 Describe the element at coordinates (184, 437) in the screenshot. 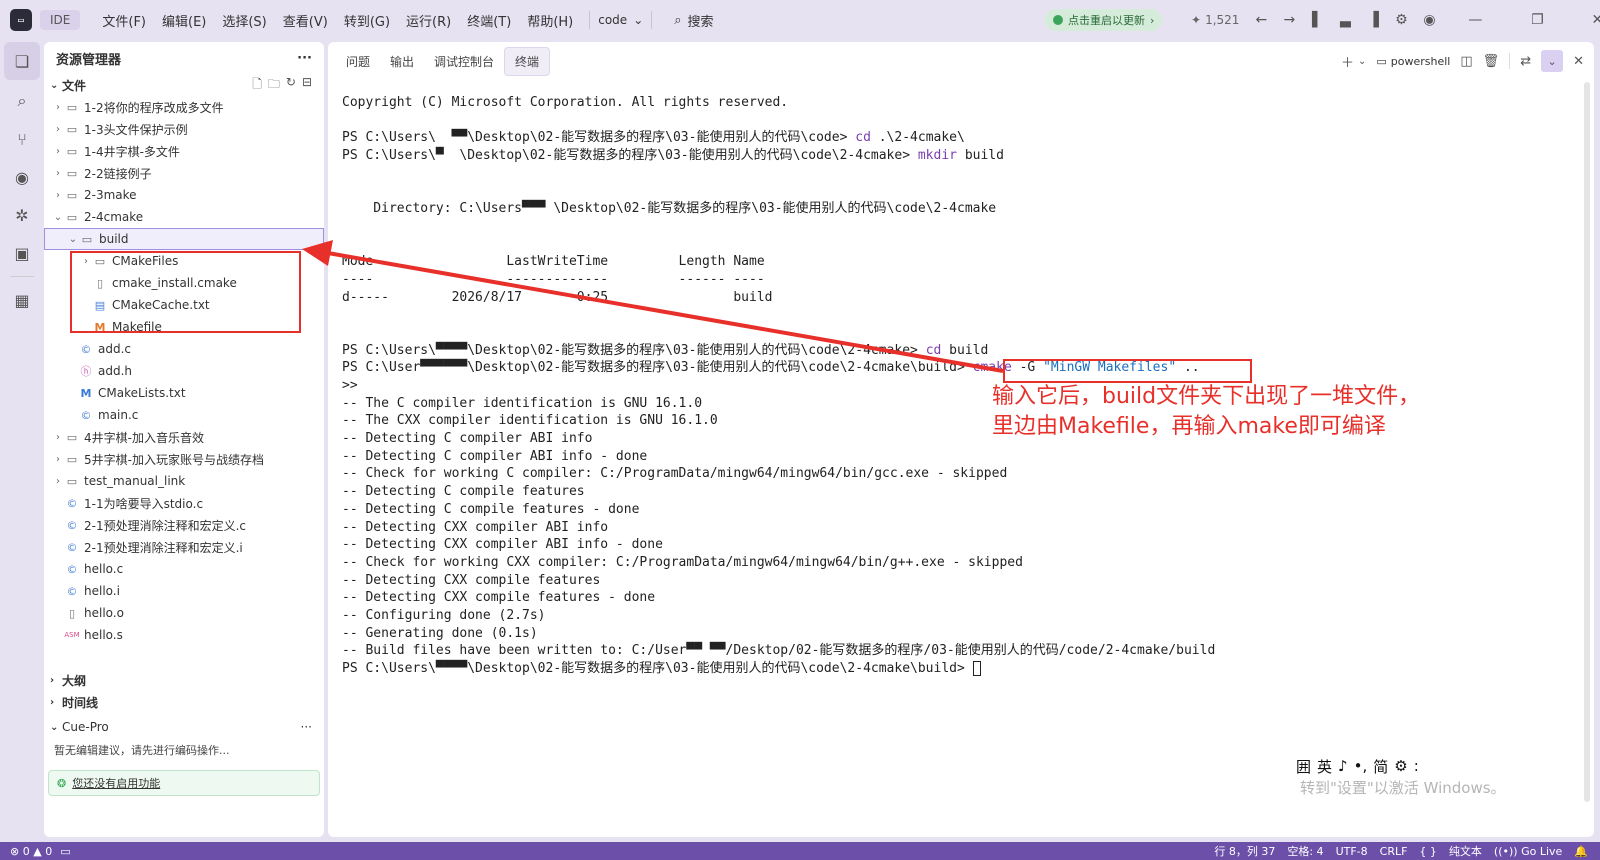

I see `tree-folder: › ▭ 4井字棋-加入音乐音效` at that location.